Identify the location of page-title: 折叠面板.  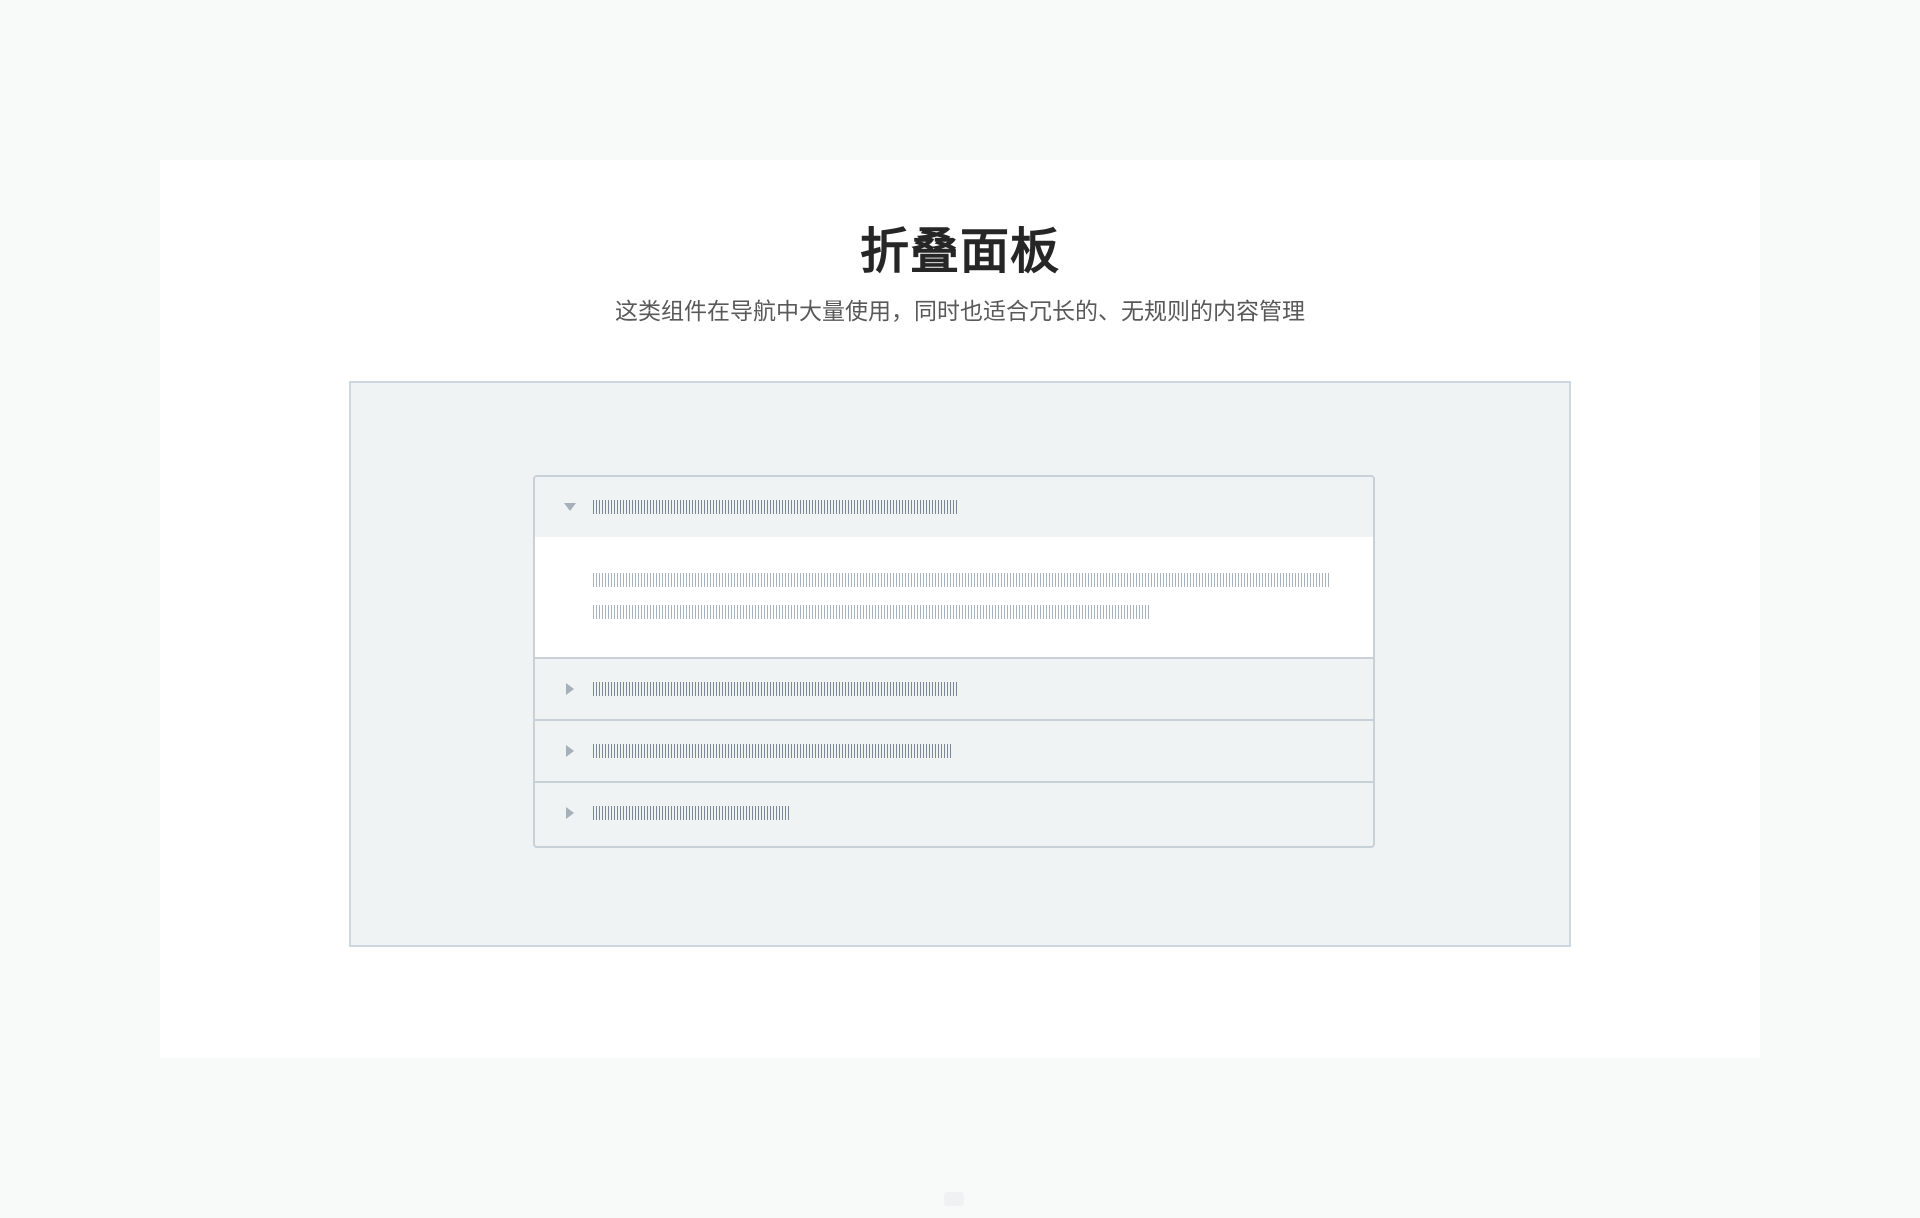
(959, 251).